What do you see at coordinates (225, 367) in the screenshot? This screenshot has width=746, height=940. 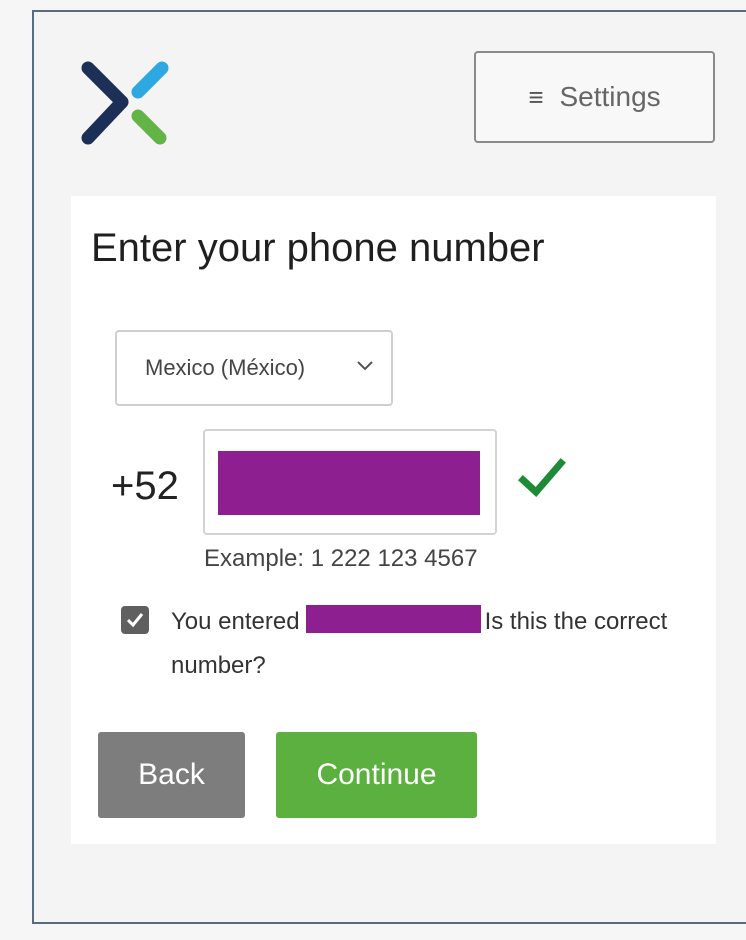 I see `country-select-value: Mexico (México)` at bounding box center [225, 367].